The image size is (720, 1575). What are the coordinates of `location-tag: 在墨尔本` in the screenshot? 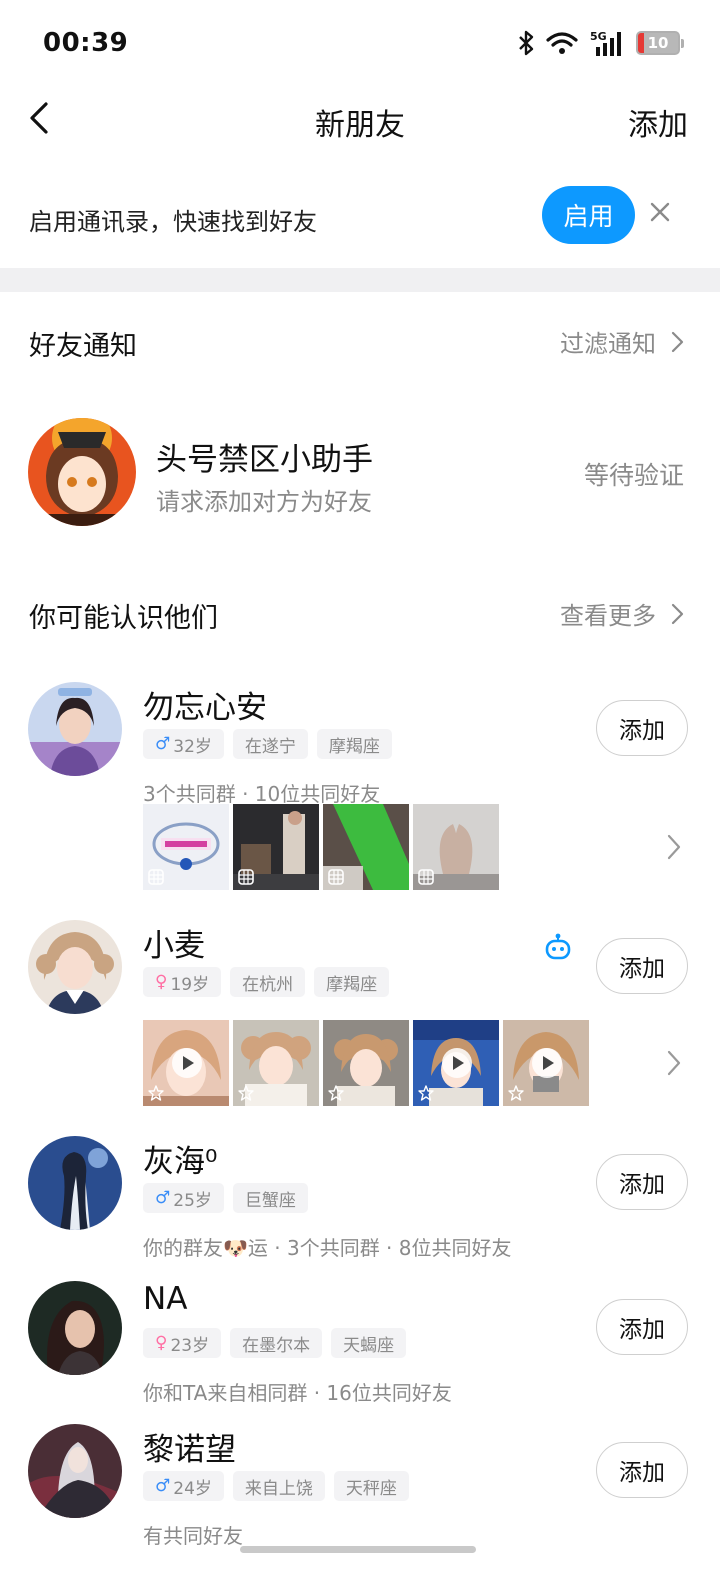 It's located at (276, 1343).